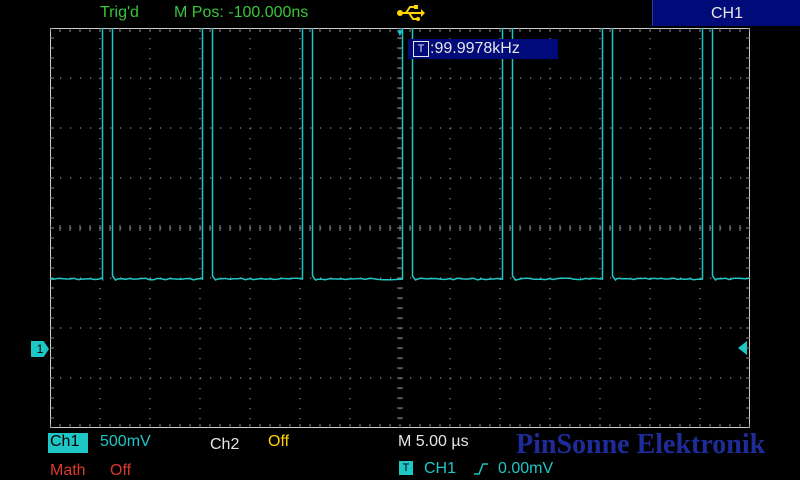 Image resolution: width=800 pixels, height=480 pixels. I want to click on trigger-source: CH1, so click(440, 468).